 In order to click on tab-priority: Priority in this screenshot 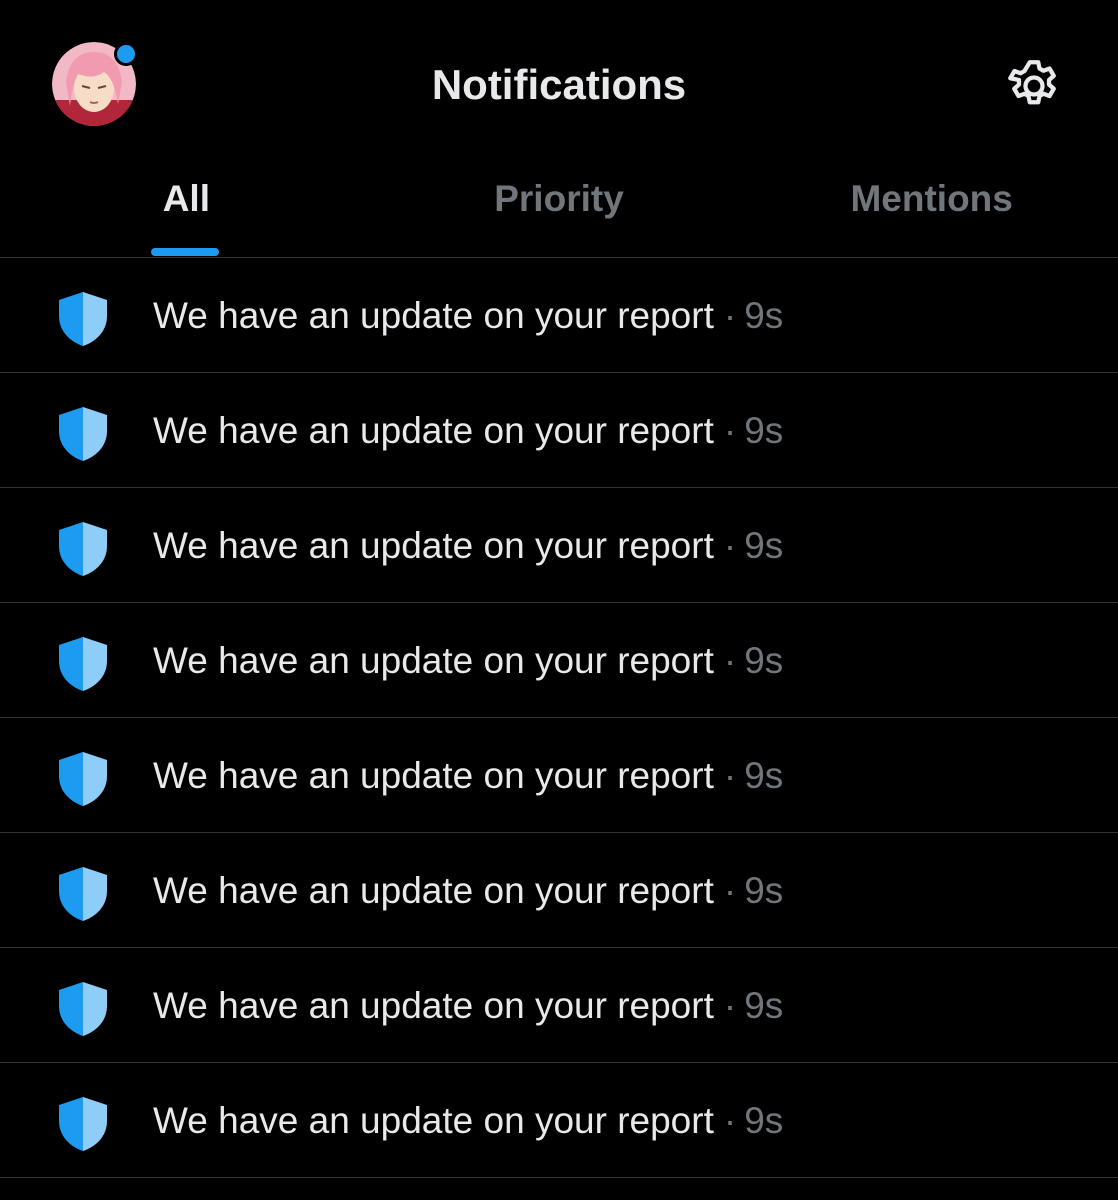, I will do `click(559, 214)`.